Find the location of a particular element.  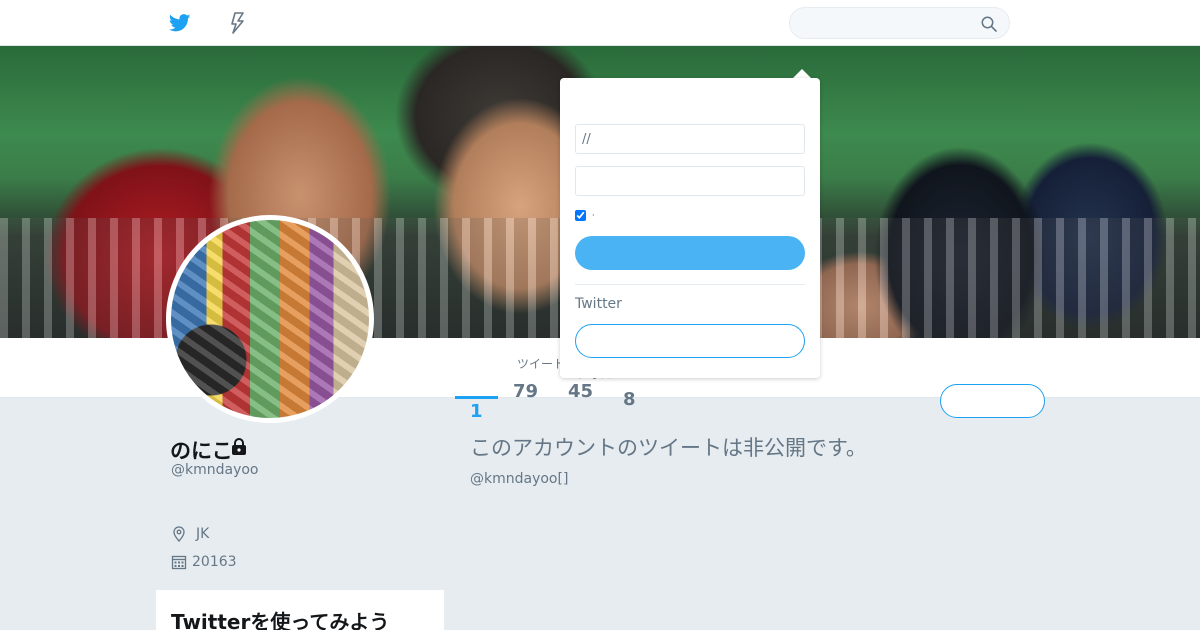

stat-following-count: 79 is located at coordinates (525, 391).